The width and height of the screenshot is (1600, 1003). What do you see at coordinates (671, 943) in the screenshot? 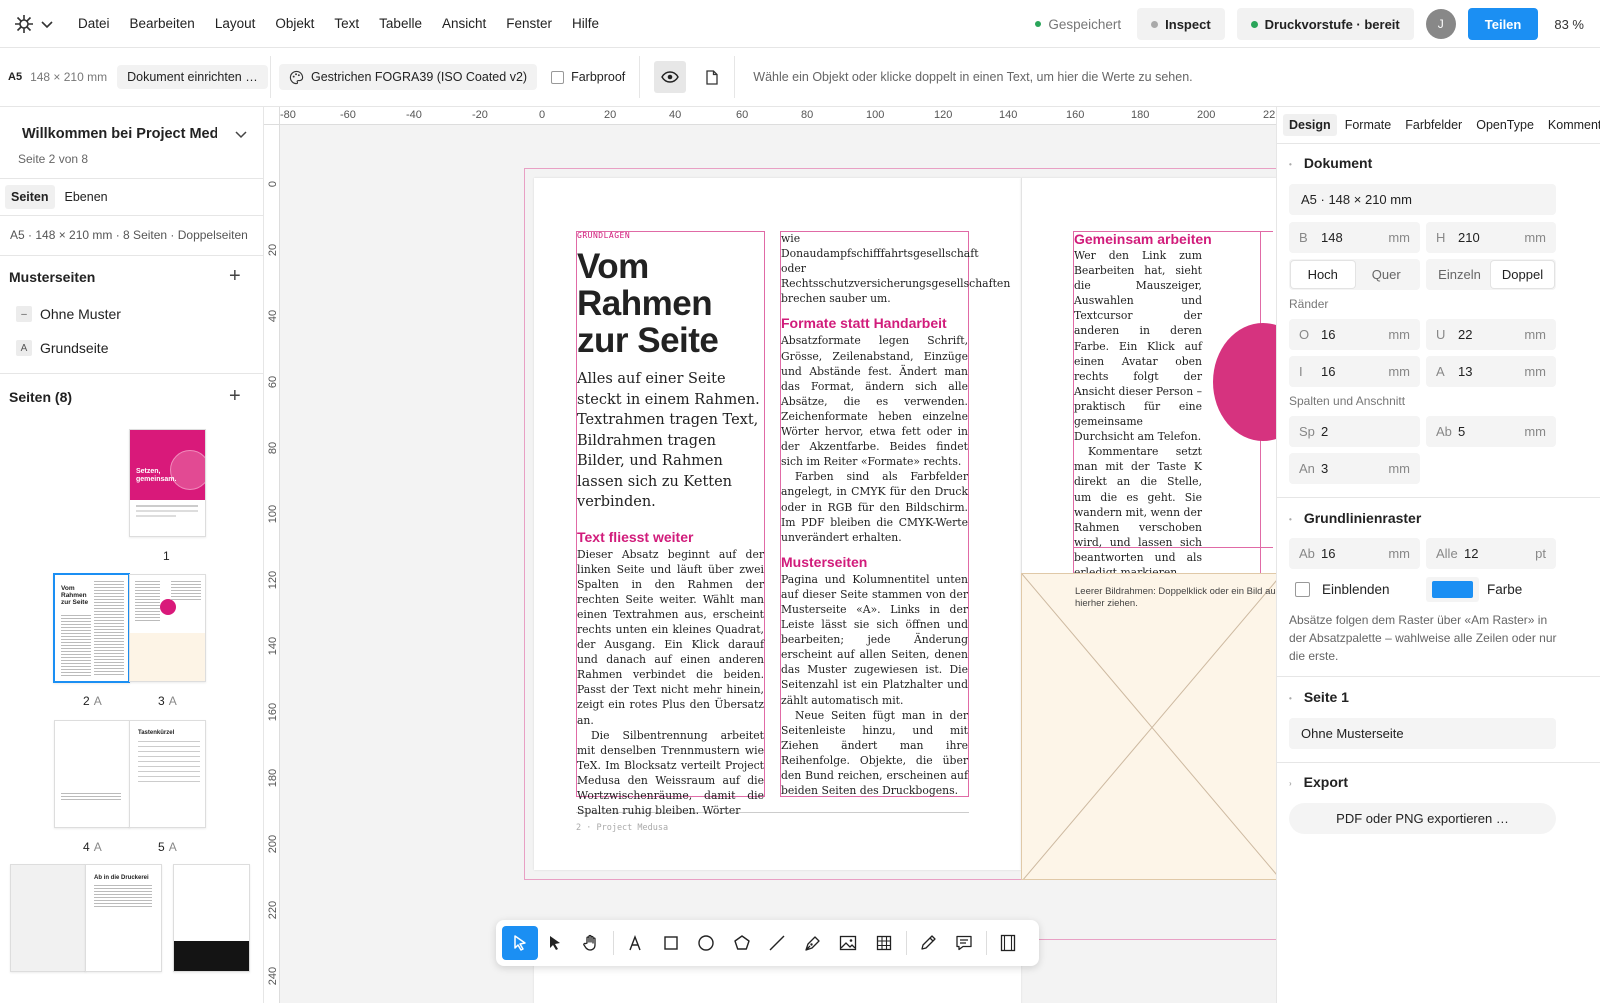
I see `rectangle-tool` at bounding box center [671, 943].